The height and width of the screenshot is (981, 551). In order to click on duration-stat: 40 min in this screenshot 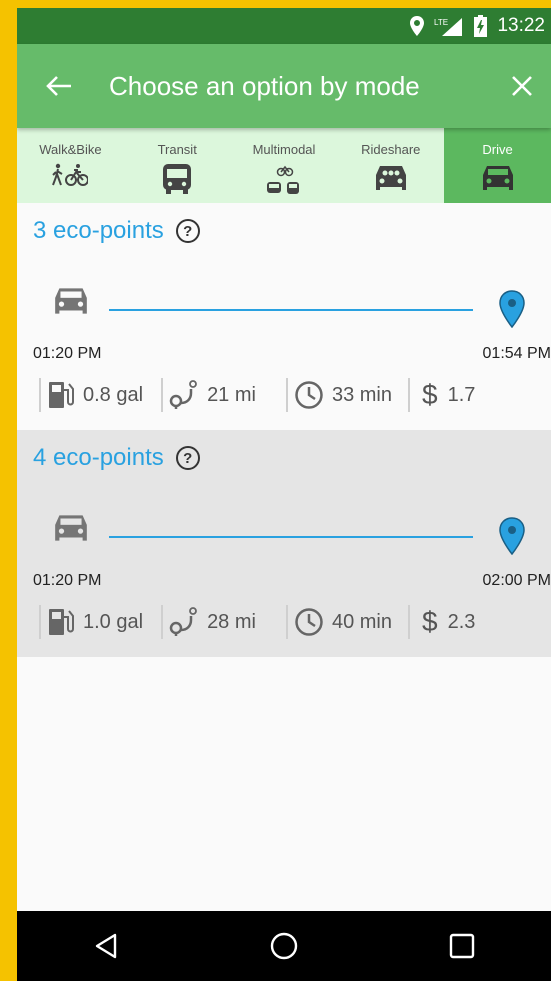, I will do `click(343, 622)`.